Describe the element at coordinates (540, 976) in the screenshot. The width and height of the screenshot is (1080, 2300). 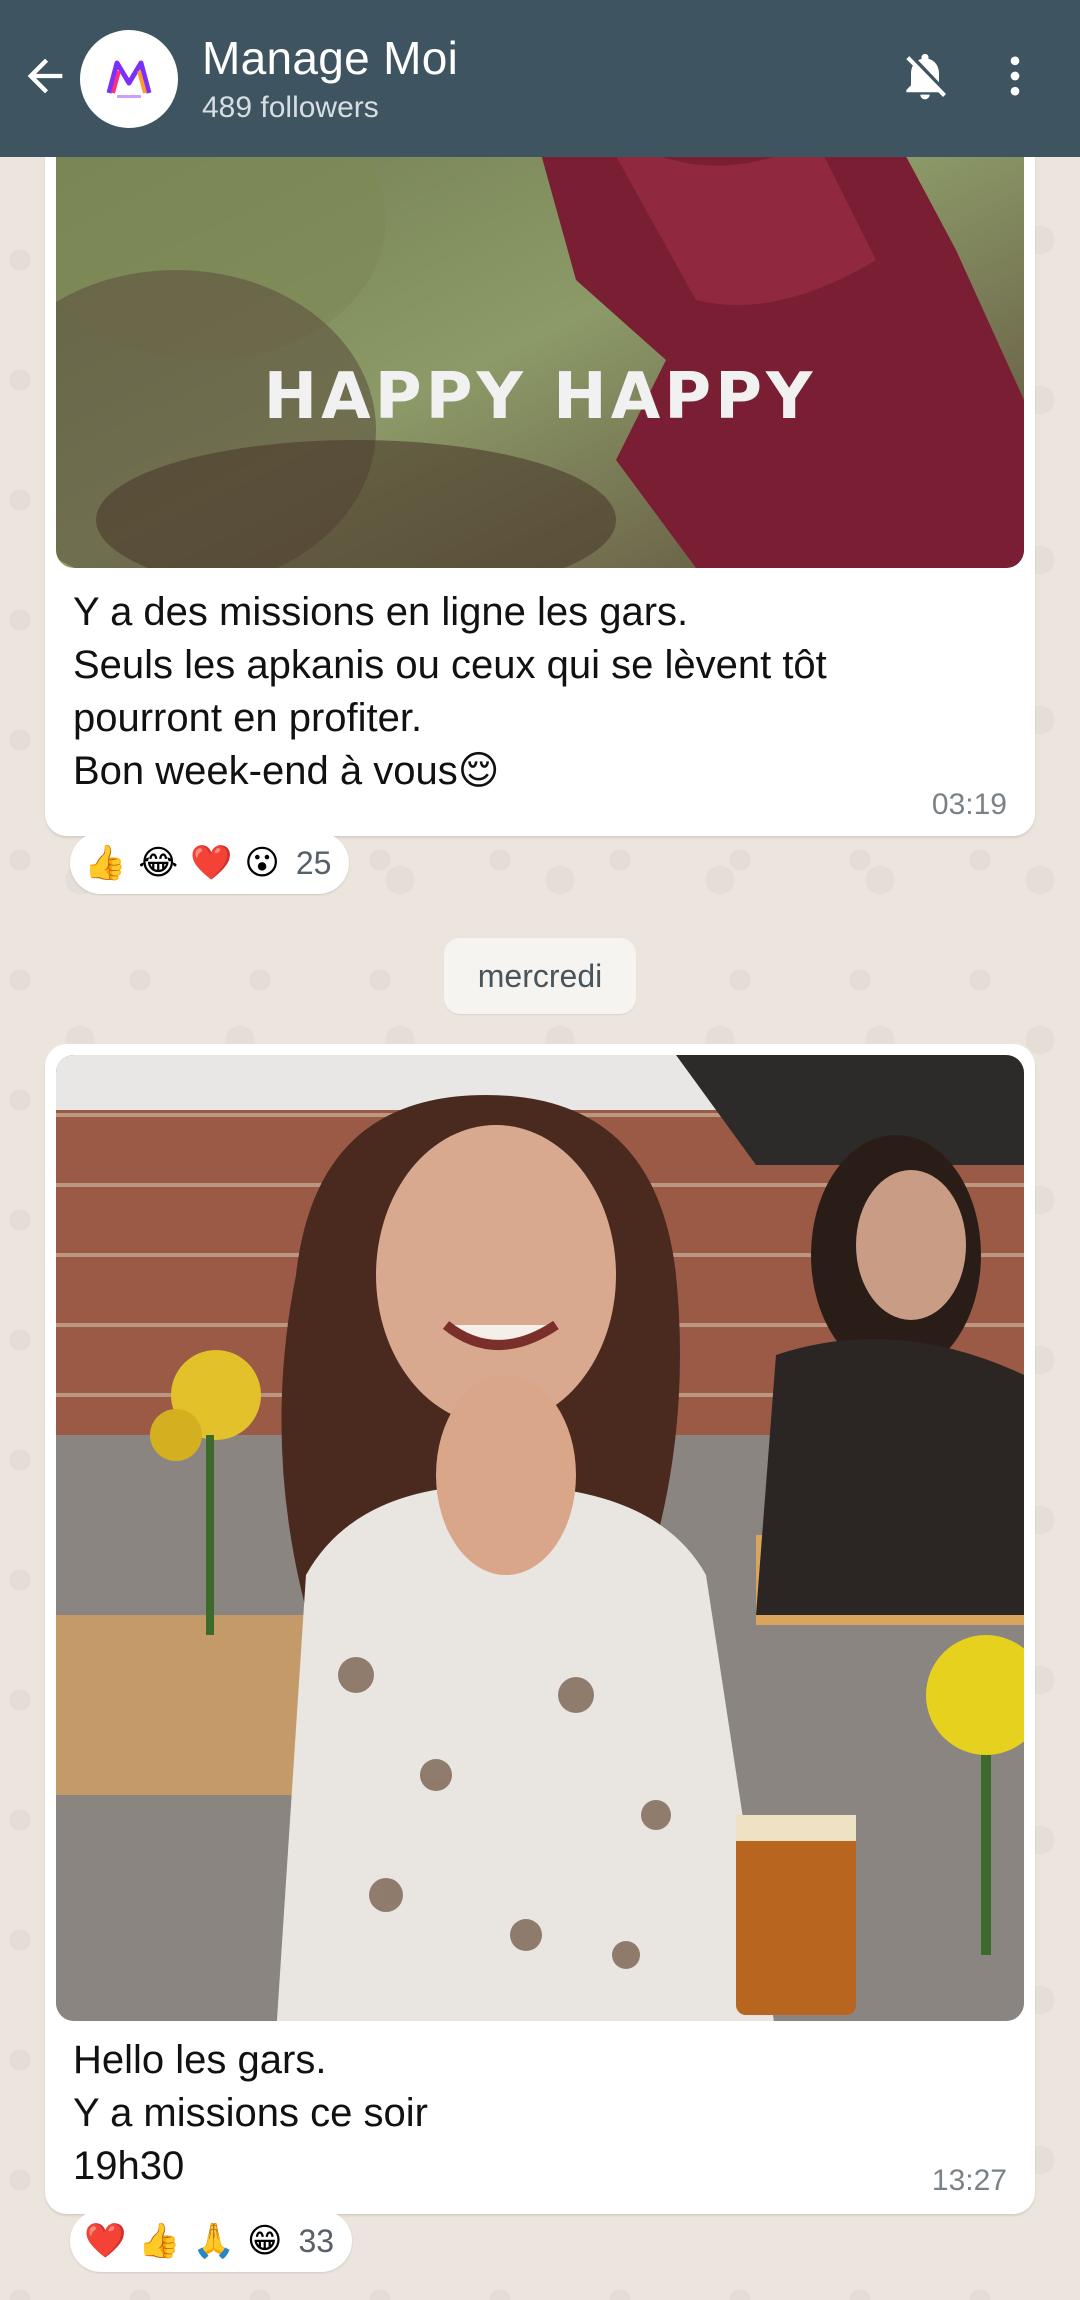
I see `date-separator: mercredi` at that location.